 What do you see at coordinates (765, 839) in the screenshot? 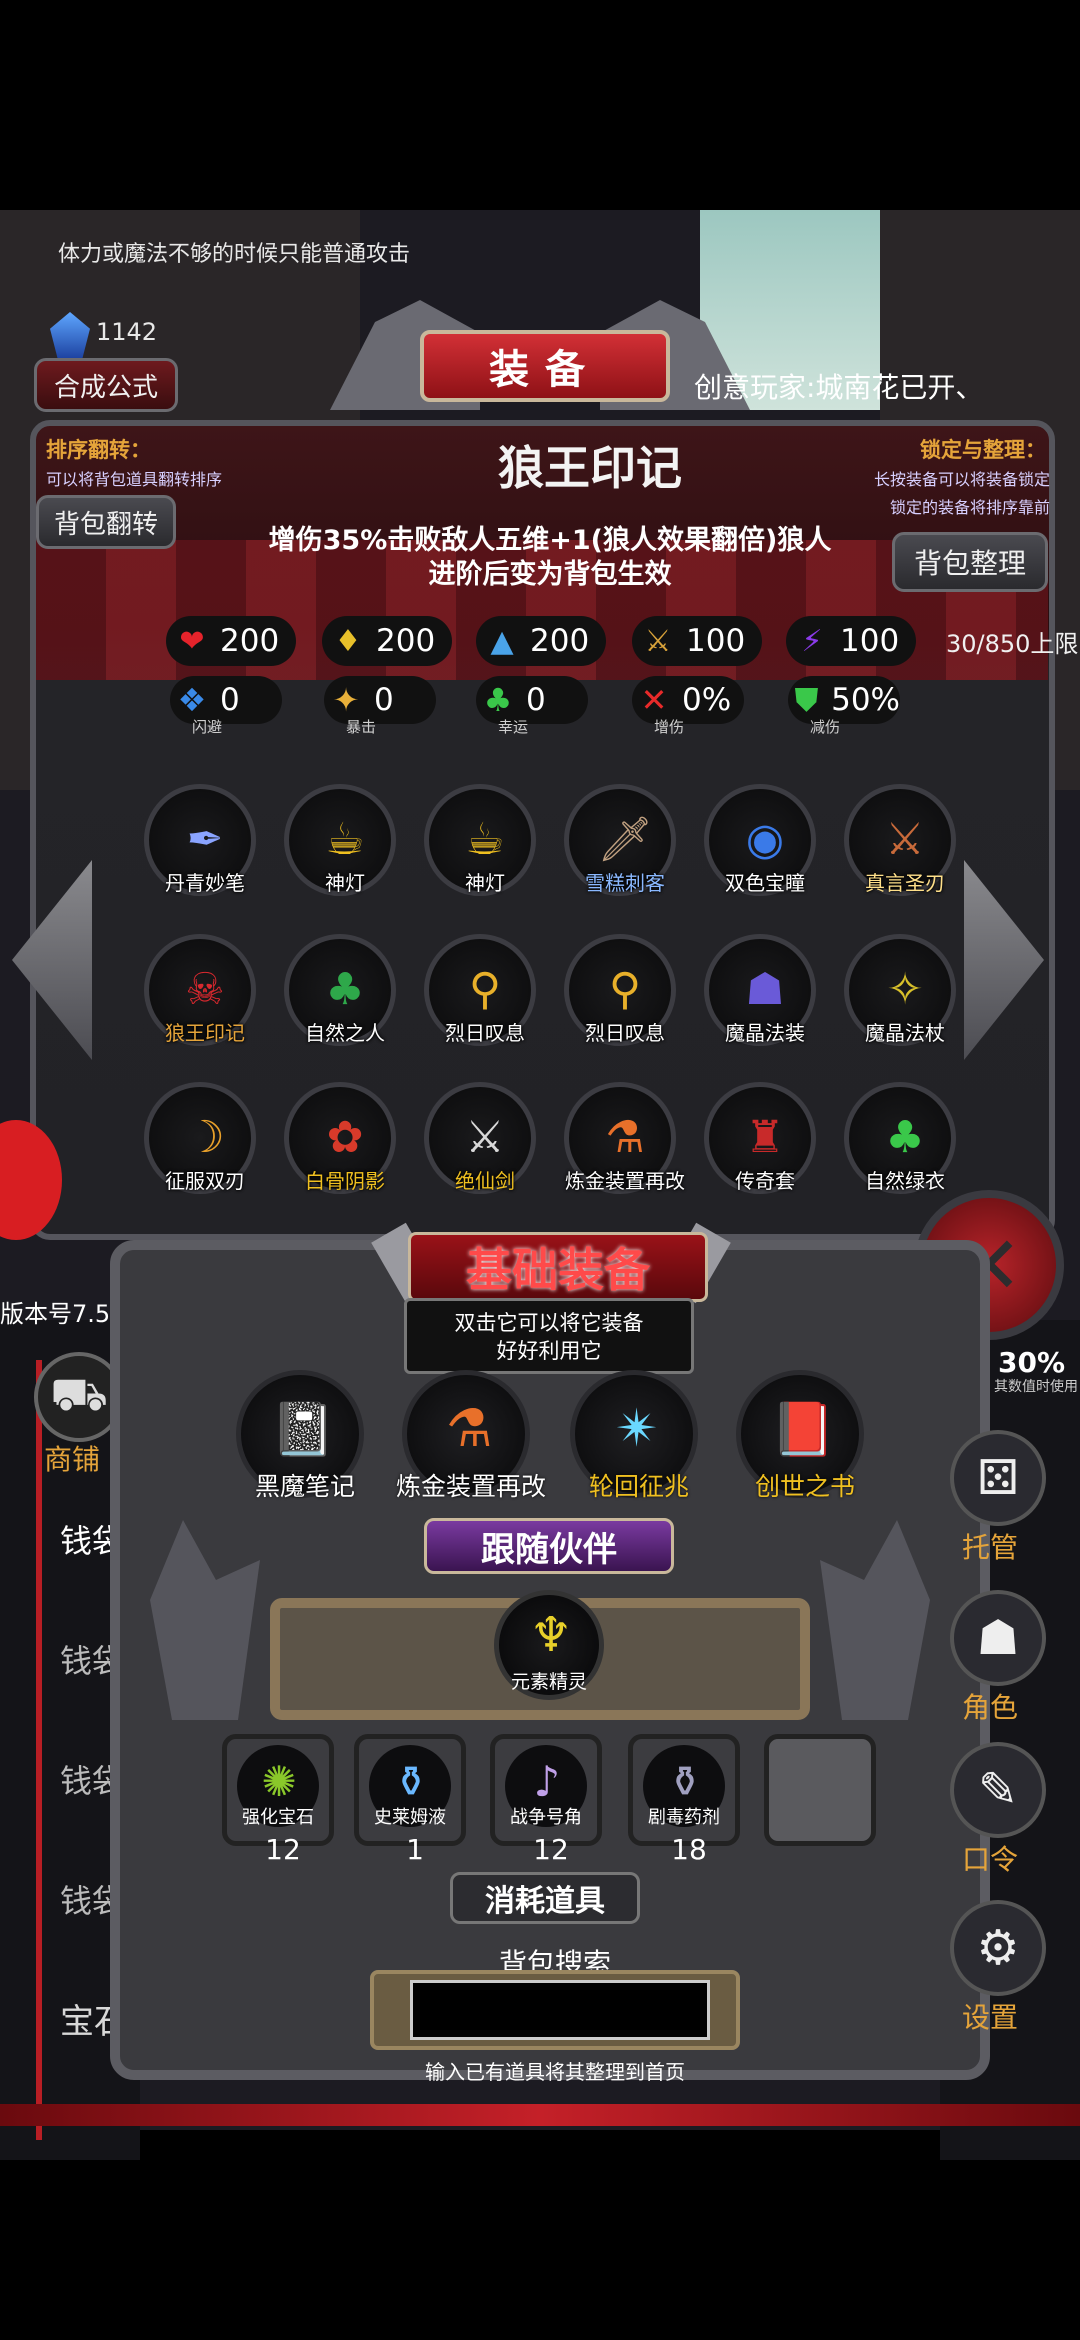
I see `equipment-icon: ◉` at bounding box center [765, 839].